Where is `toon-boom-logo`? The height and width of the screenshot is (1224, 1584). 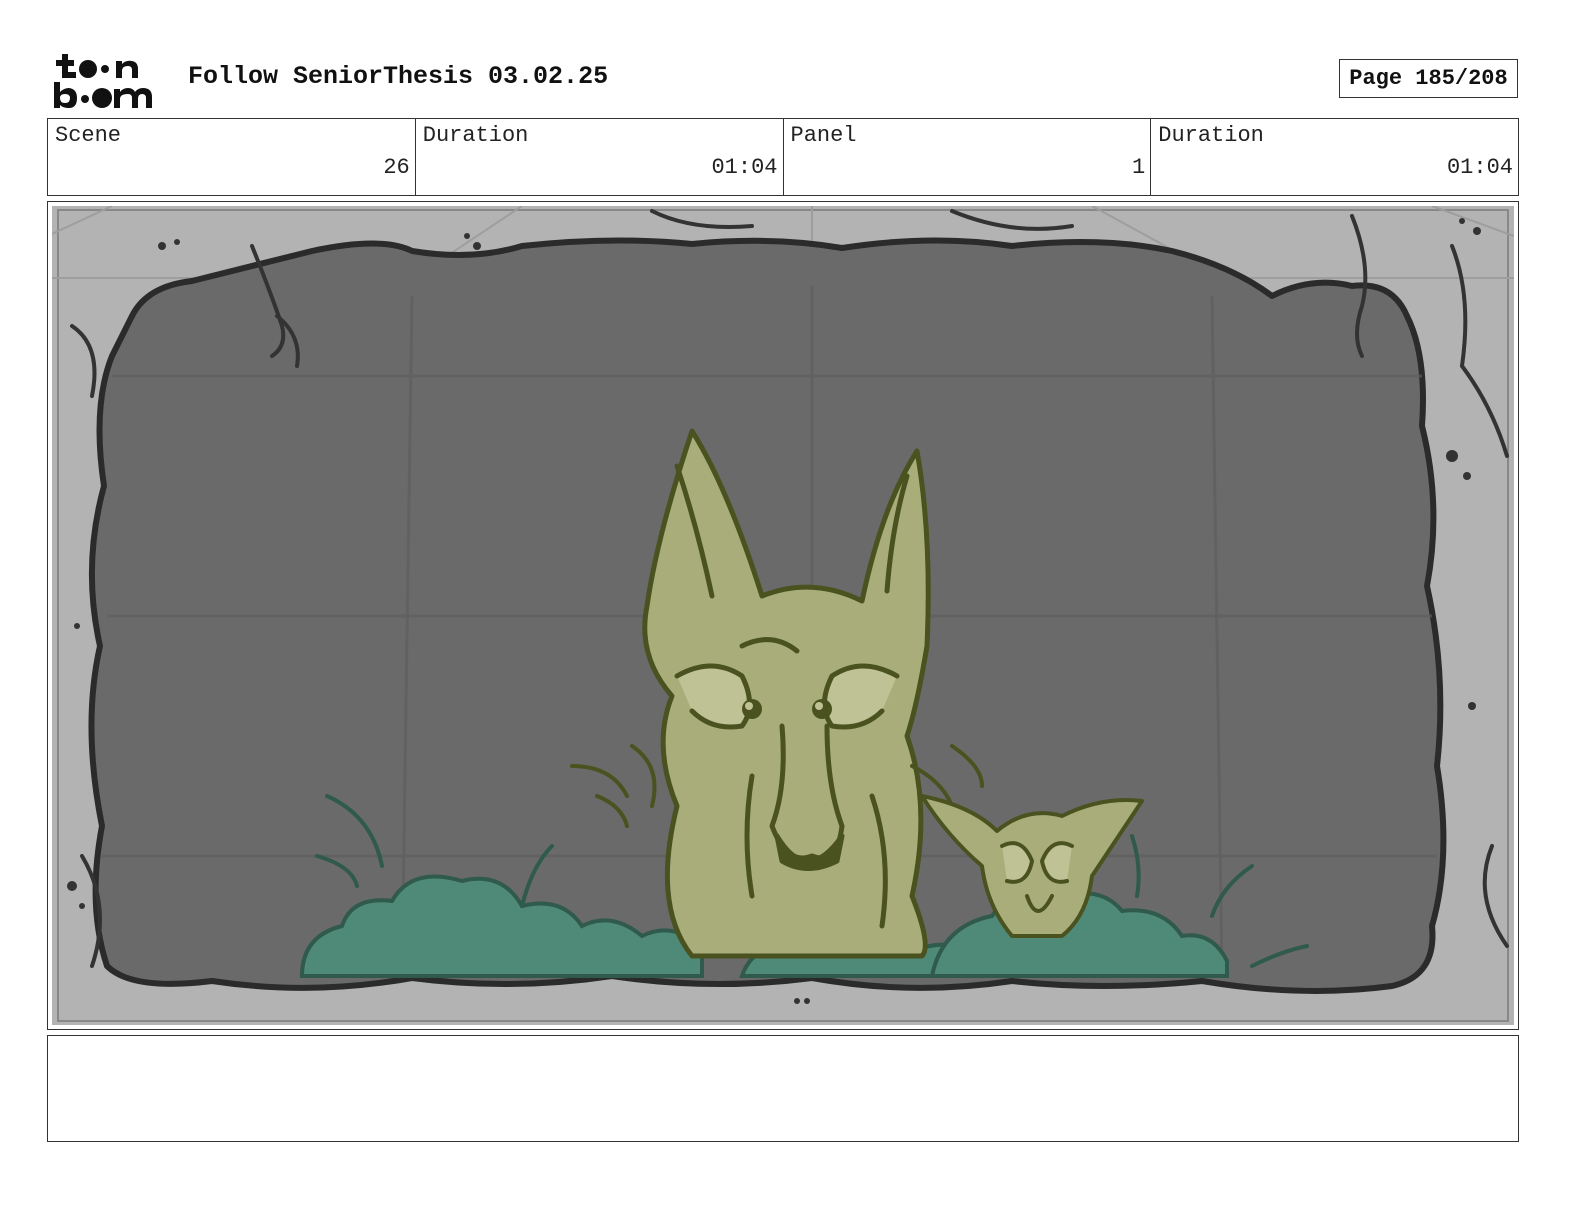 toon-boom-logo is located at coordinates (107, 81).